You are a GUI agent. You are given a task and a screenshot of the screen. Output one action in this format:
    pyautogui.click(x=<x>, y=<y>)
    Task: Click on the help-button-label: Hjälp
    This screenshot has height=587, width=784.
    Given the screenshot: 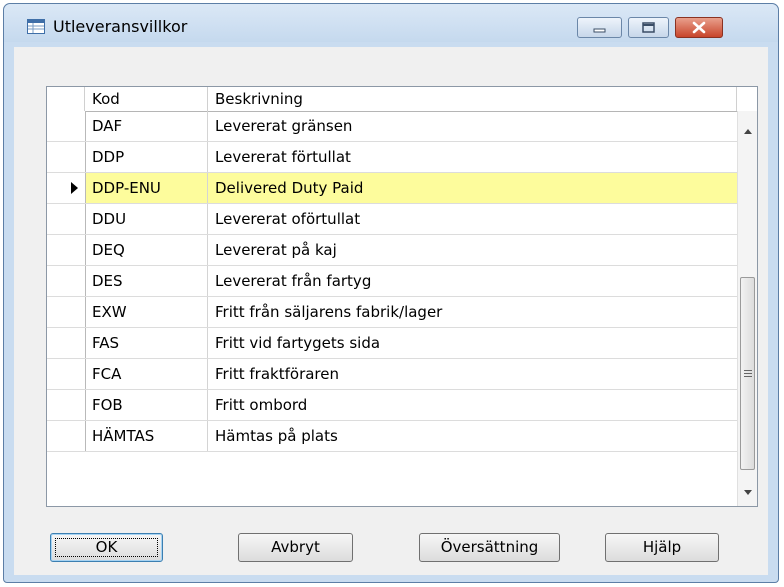 What is the action you would take?
    pyautogui.click(x=662, y=547)
    